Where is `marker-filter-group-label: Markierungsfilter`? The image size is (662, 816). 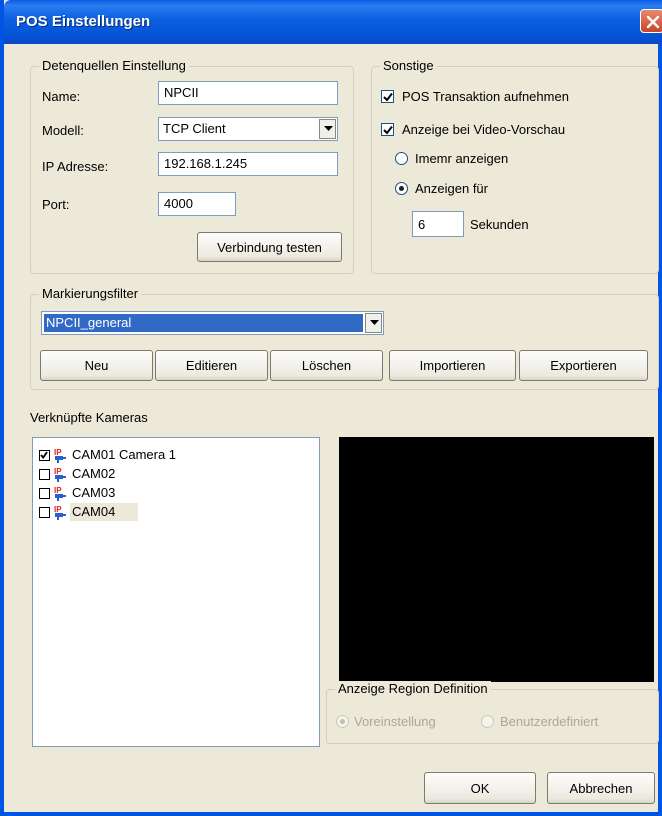
marker-filter-group-label: Markierungsfilter is located at coordinates (90, 294).